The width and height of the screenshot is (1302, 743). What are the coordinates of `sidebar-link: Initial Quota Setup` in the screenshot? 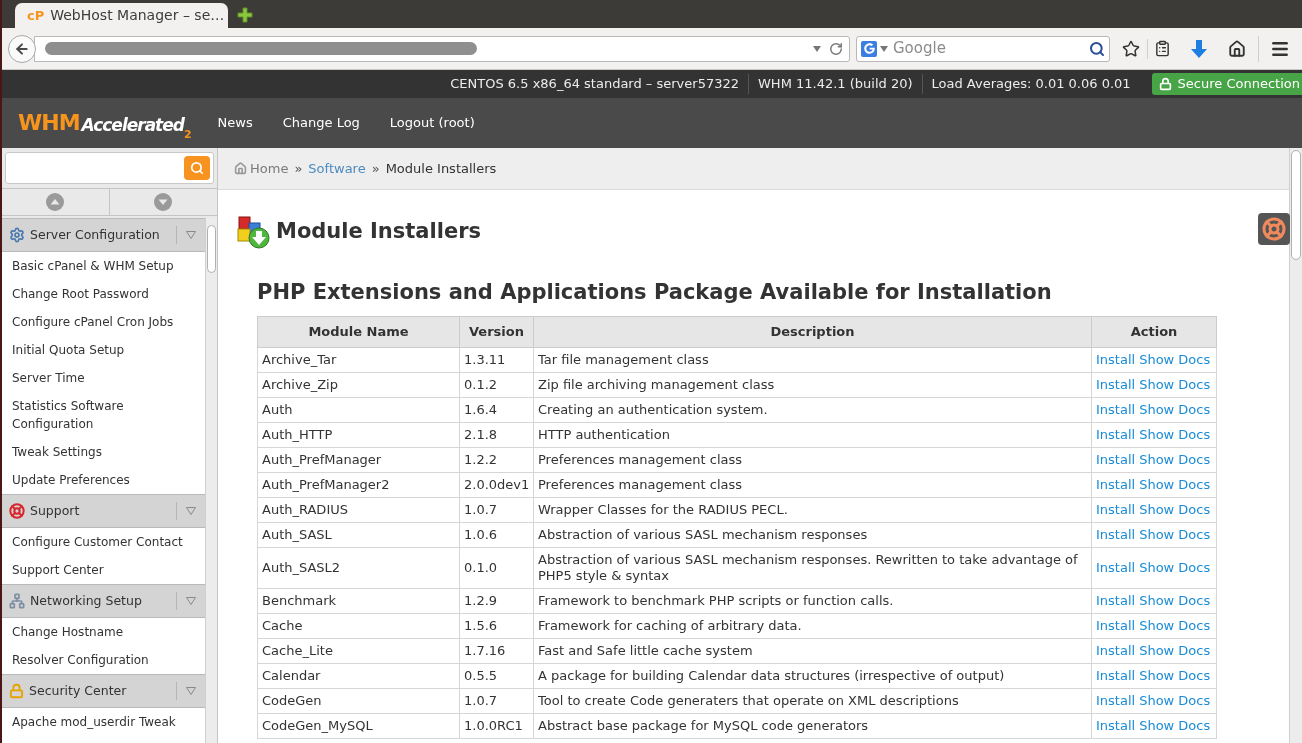 It's located at (103, 350).